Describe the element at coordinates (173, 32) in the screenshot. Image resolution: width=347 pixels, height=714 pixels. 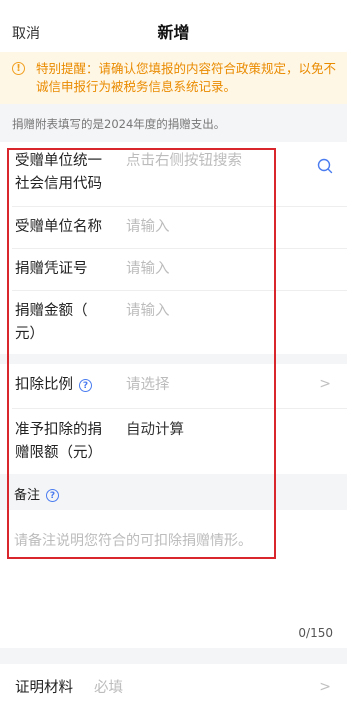
I see `page-title: 新增` at that location.